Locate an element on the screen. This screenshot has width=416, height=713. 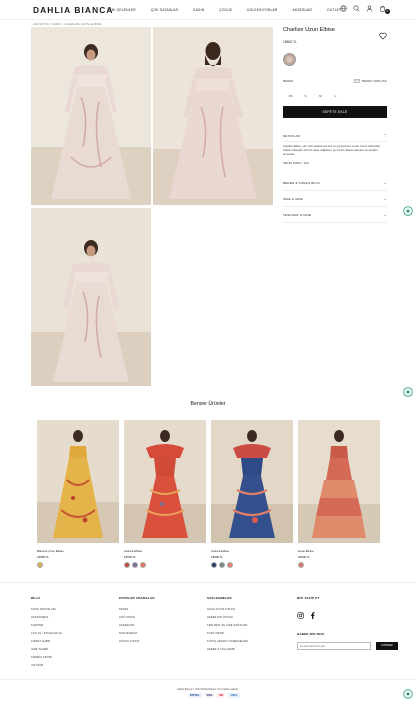
payment-methods: PAYPAL VISA MC AMEX is located at coordinates (214, 695).